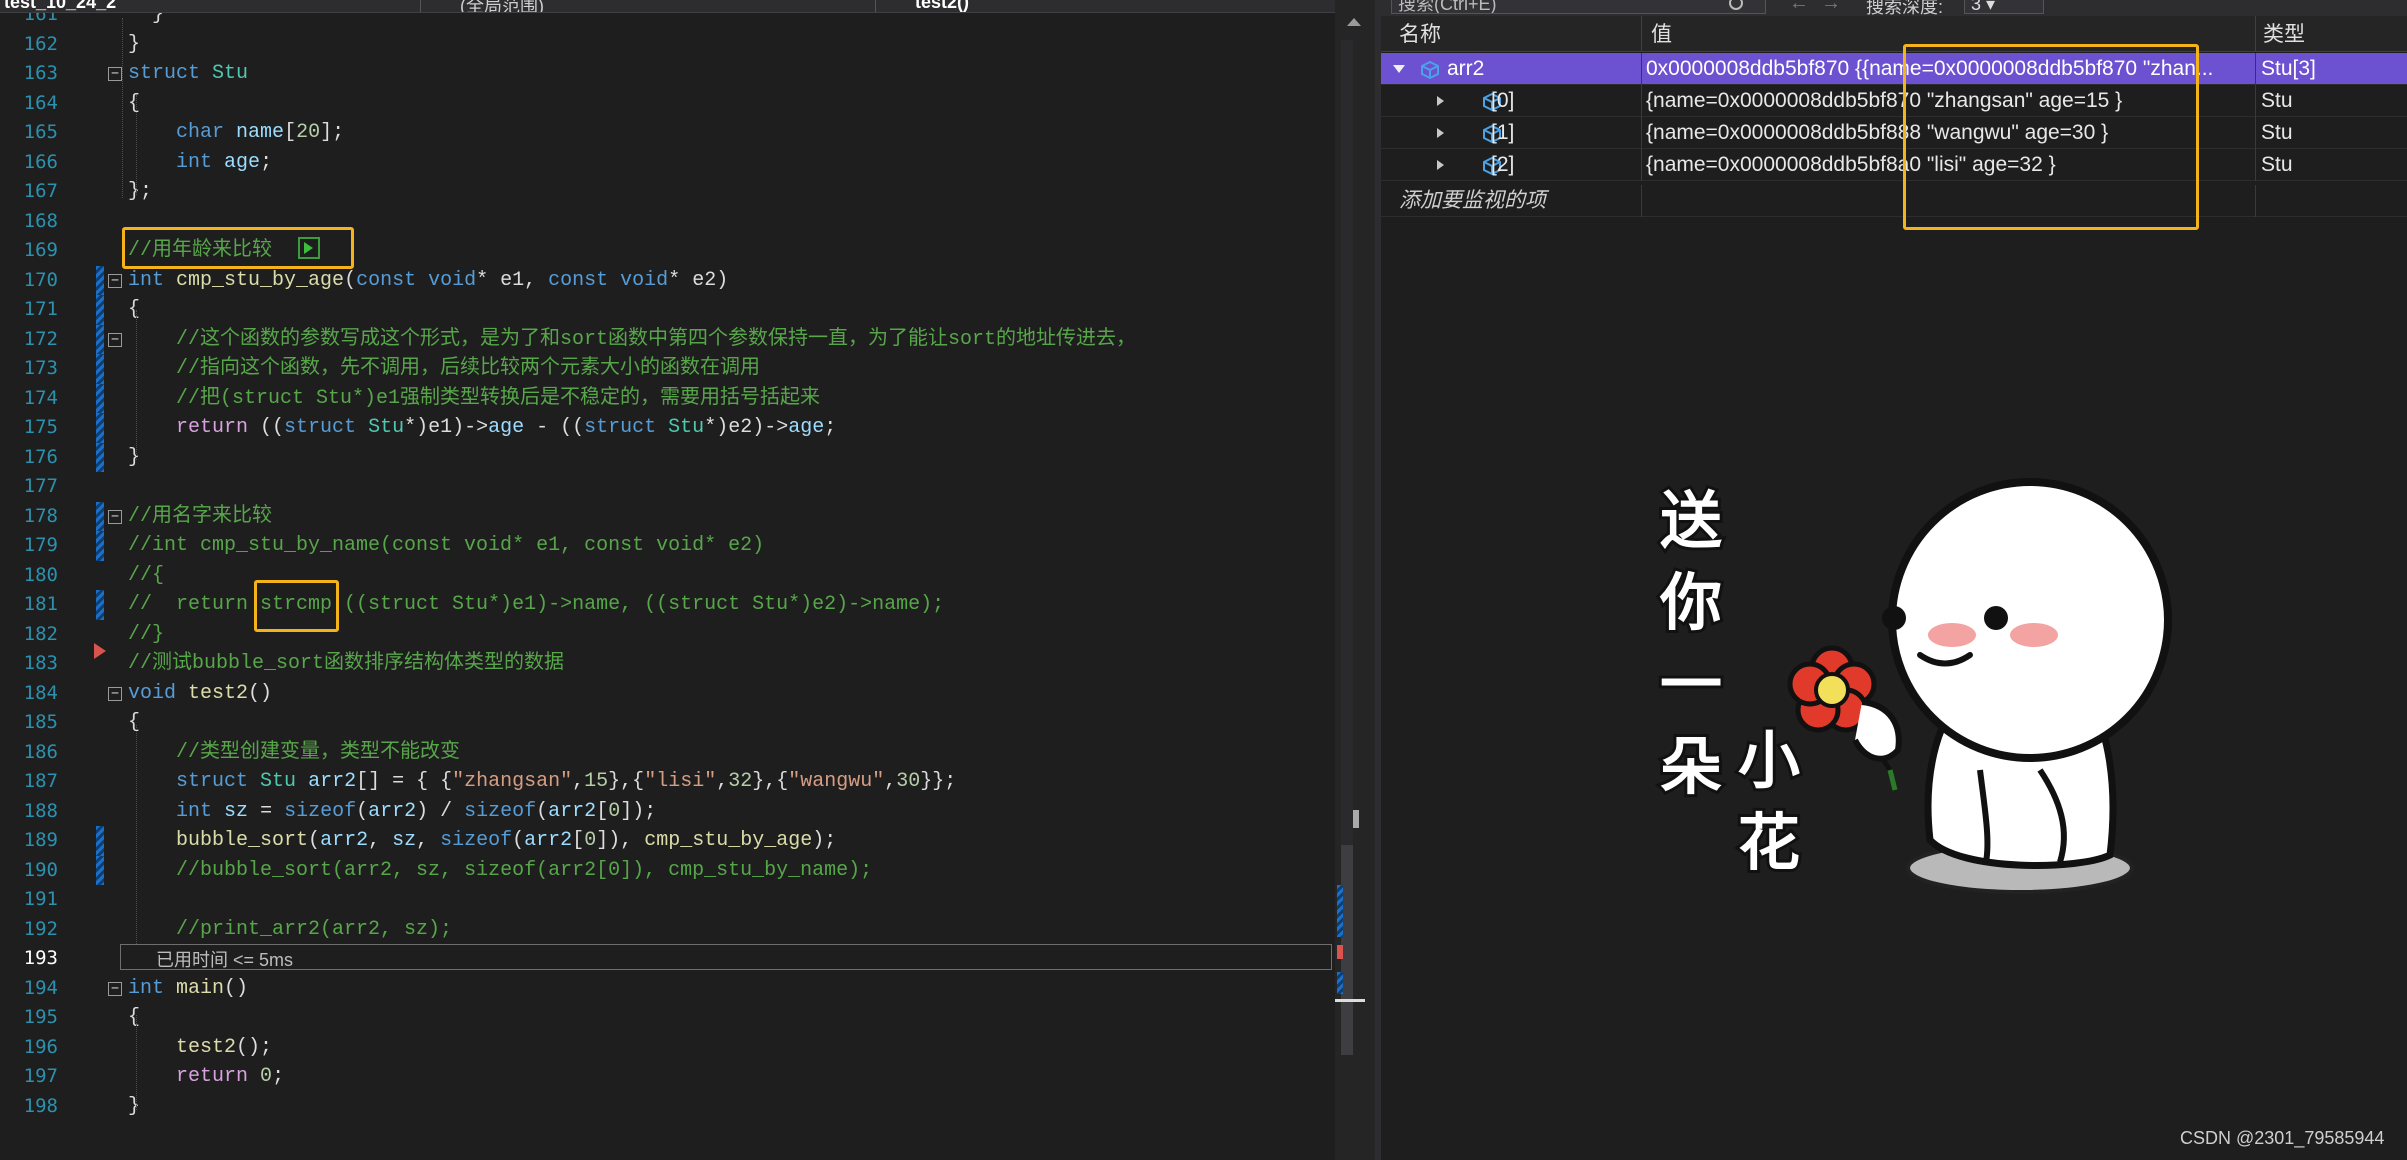  What do you see at coordinates (667, 989) in the screenshot?
I see `code-line: 194 − int main()` at bounding box center [667, 989].